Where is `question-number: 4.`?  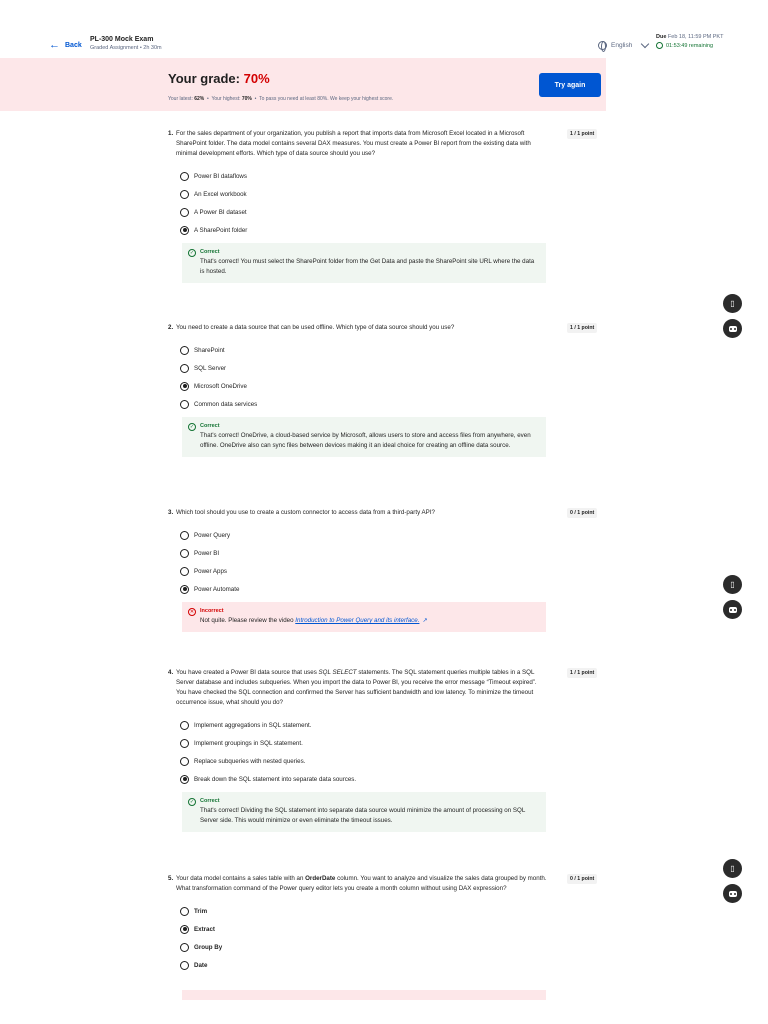
question-number: 4. is located at coordinates (171, 672).